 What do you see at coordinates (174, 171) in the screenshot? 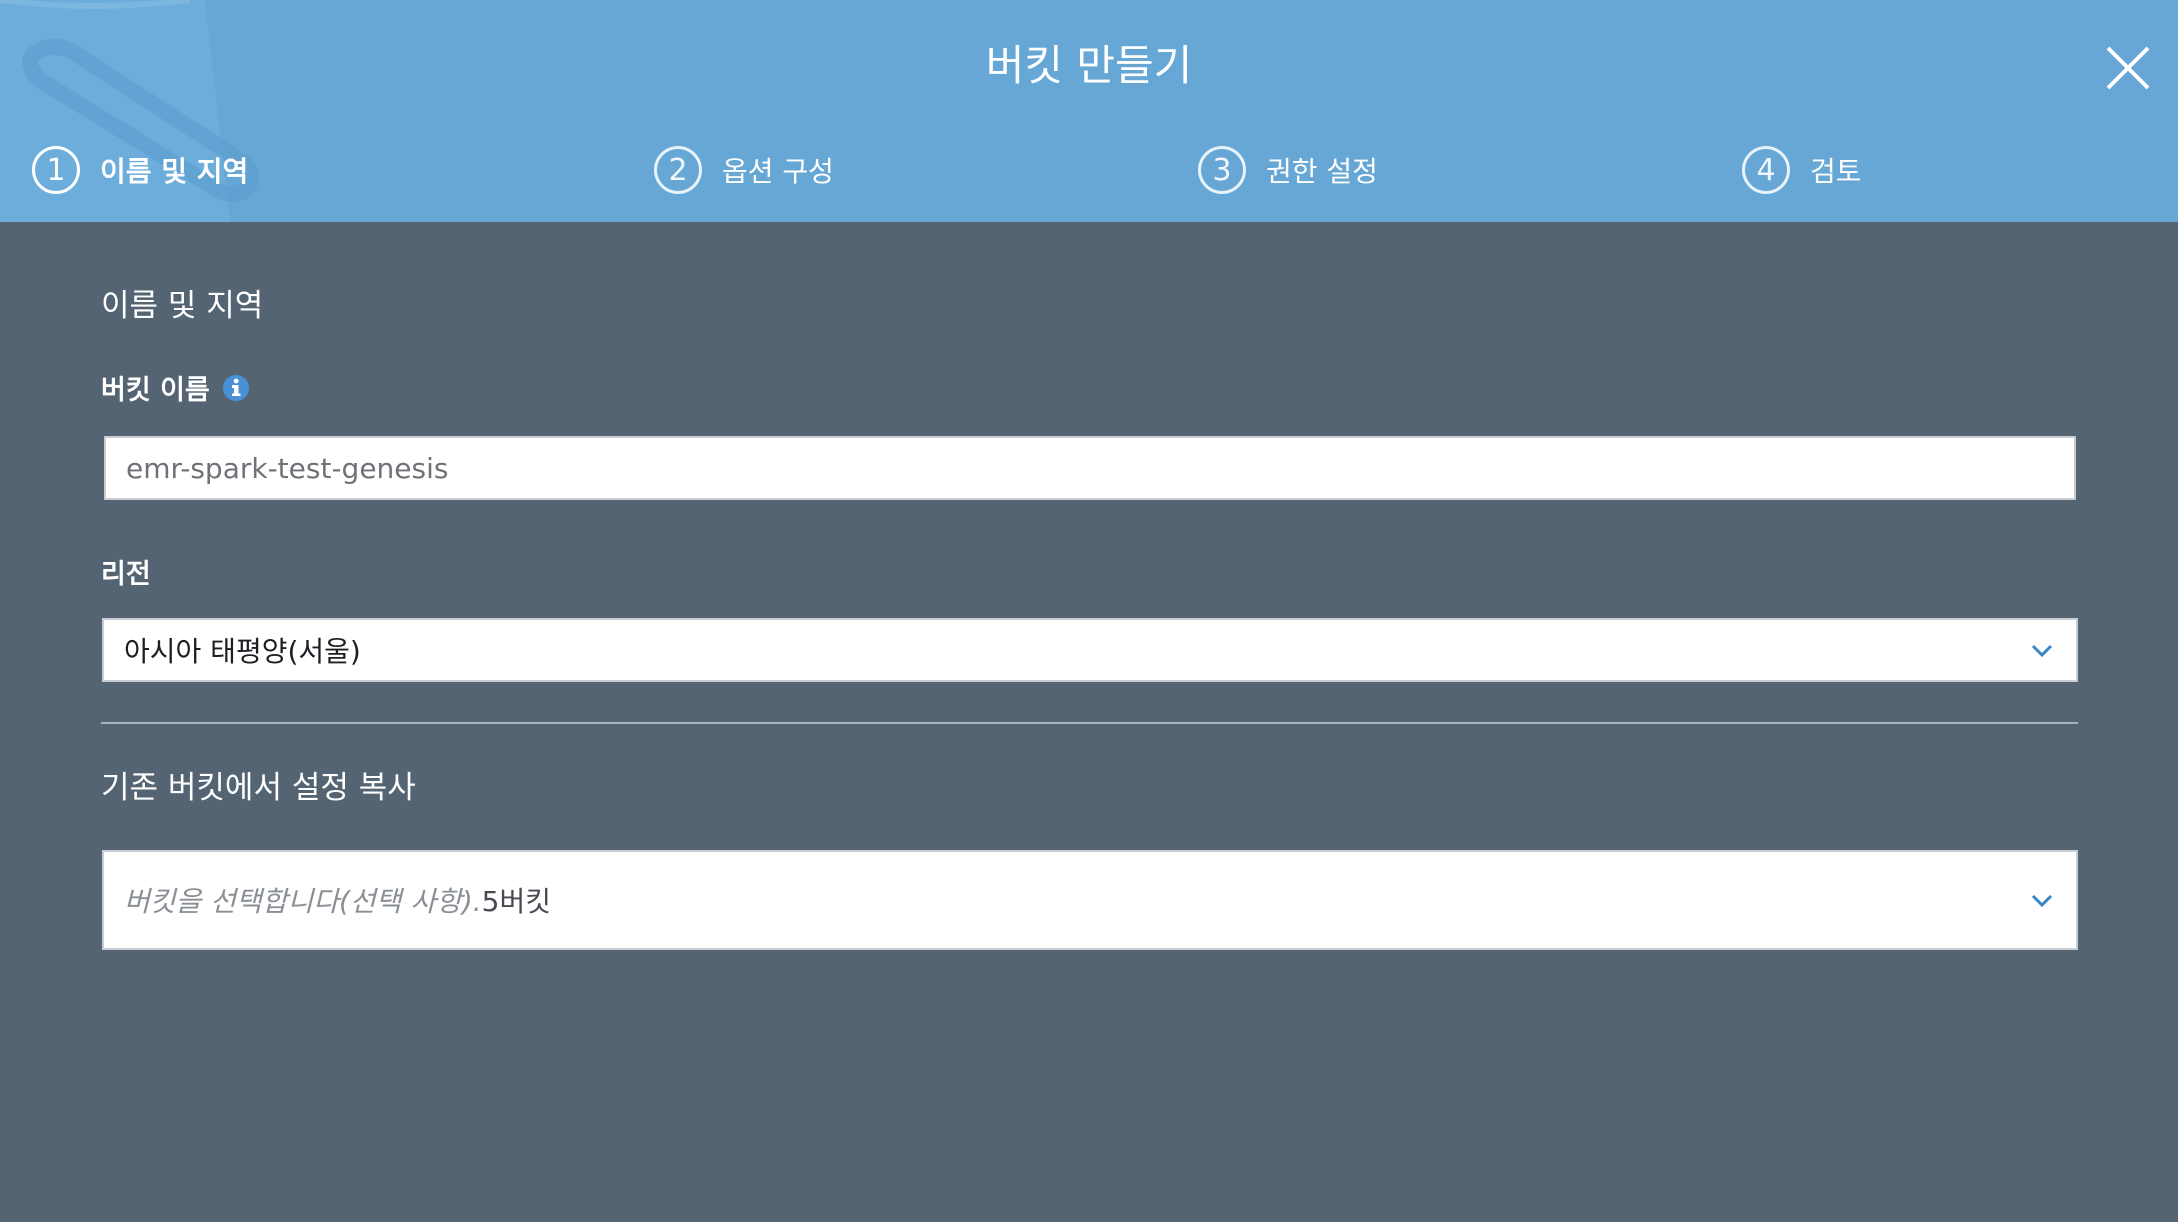
I see `step-label: 이름 및 지역` at bounding box center [174, 171].